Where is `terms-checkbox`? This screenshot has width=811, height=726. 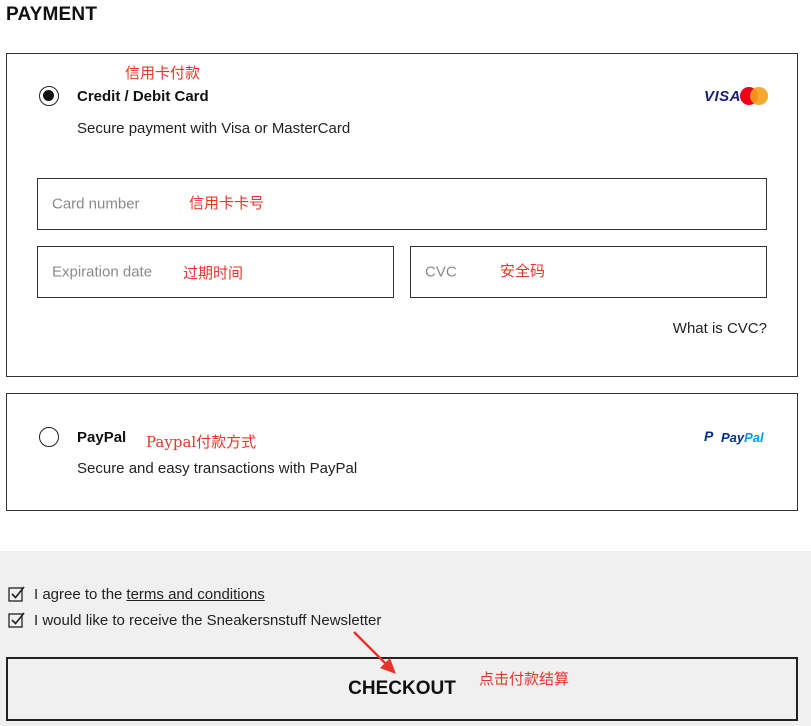
terms-checkbox is located at coordinates (17, 594).